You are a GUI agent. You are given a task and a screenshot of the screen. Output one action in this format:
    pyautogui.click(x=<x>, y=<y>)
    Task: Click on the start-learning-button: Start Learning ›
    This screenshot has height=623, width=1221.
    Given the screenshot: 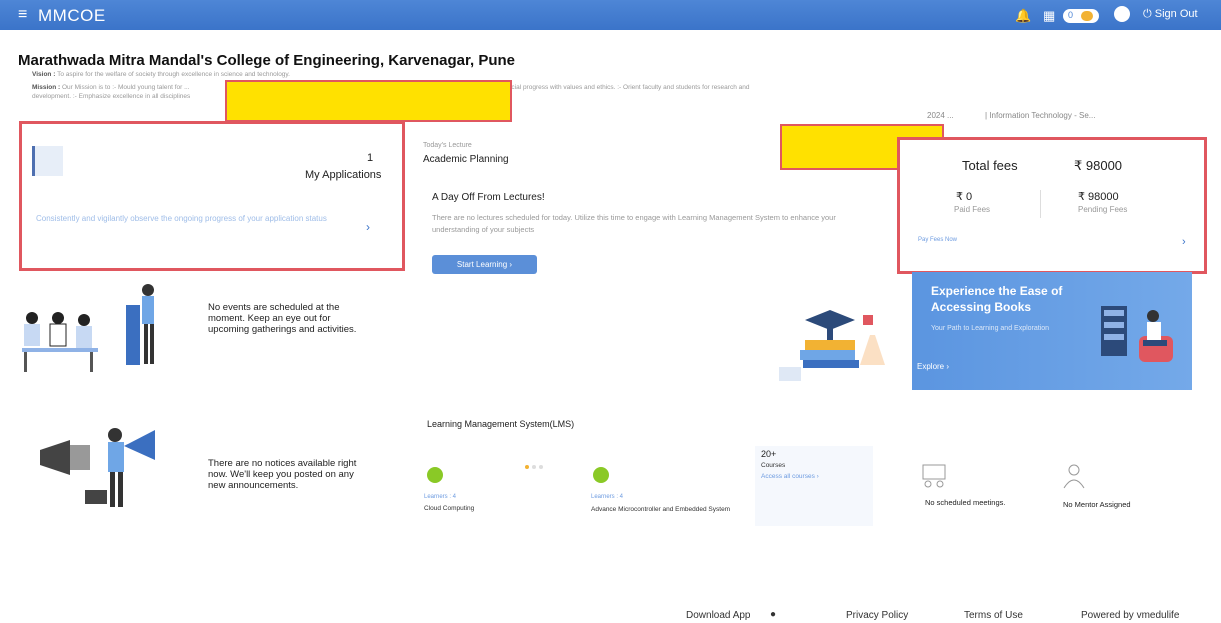 What is the action you would take?
    pyautogui.click(x=484, y=264)
    